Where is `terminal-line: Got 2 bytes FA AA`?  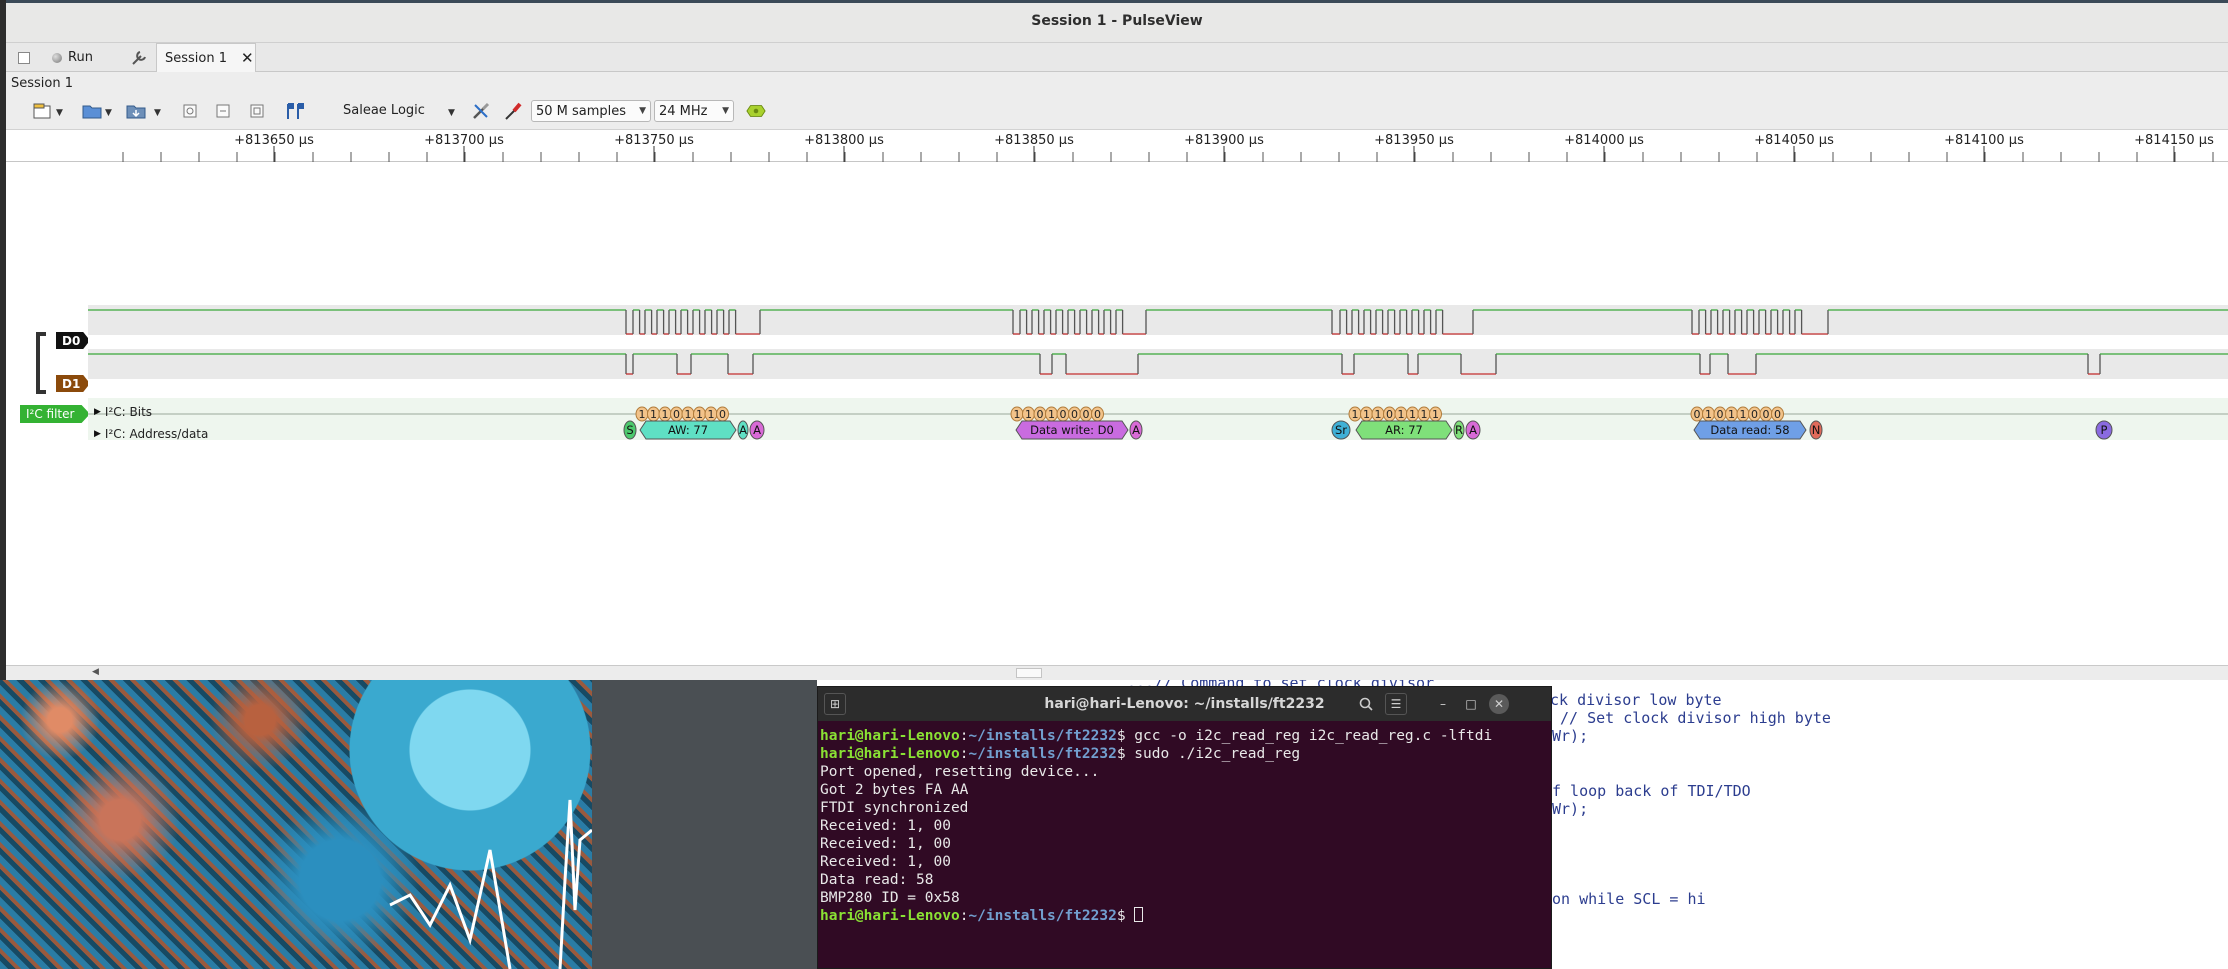
terminal-line: Got 2 bytes FA AA is located at coordinates (894, 790).